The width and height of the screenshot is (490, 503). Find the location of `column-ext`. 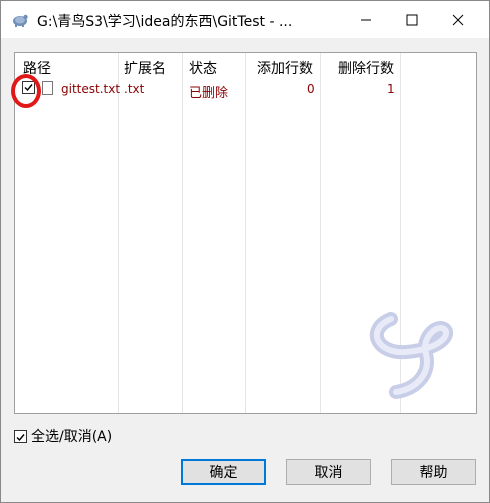

column-ext is located at coordinates (151, 233).